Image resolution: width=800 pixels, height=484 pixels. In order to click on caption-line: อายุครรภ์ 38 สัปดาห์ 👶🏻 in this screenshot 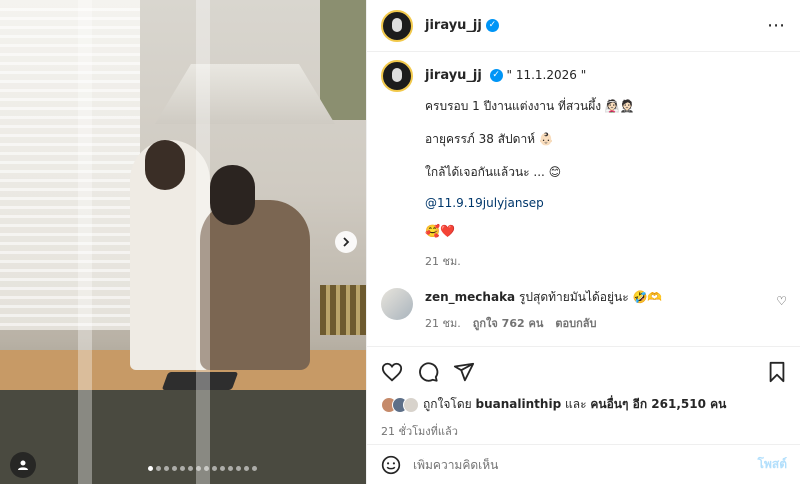, I will do `click(489, 139)`.